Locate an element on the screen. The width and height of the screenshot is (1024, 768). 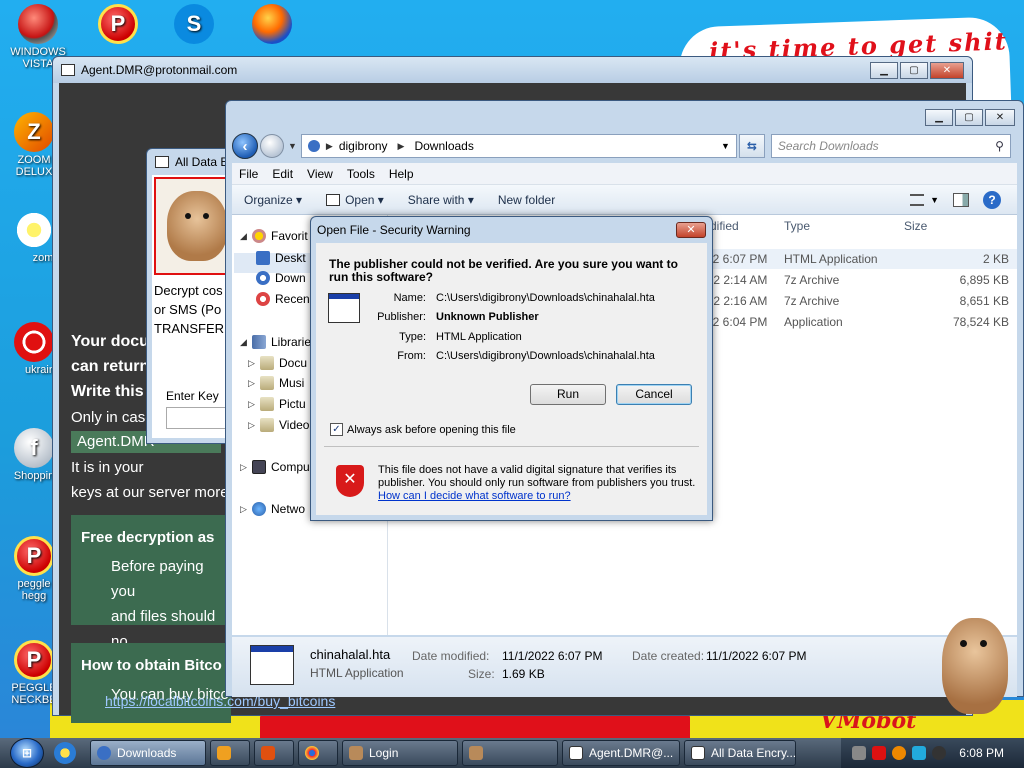
volume-icon is located at coordinates (939, 753).